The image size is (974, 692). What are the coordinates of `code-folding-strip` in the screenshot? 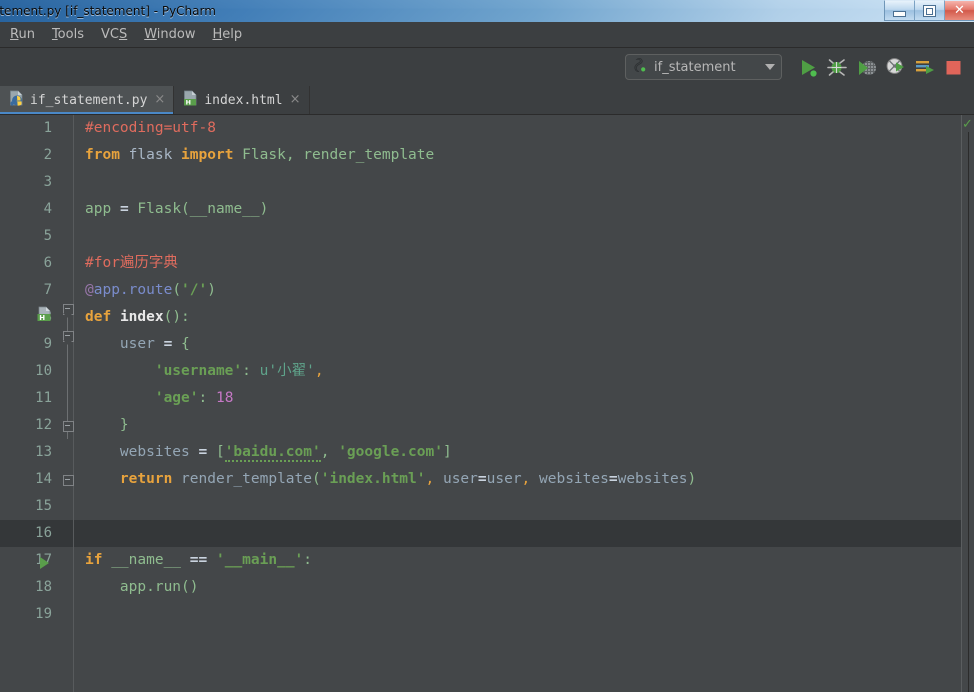 It's located at (68, 403).